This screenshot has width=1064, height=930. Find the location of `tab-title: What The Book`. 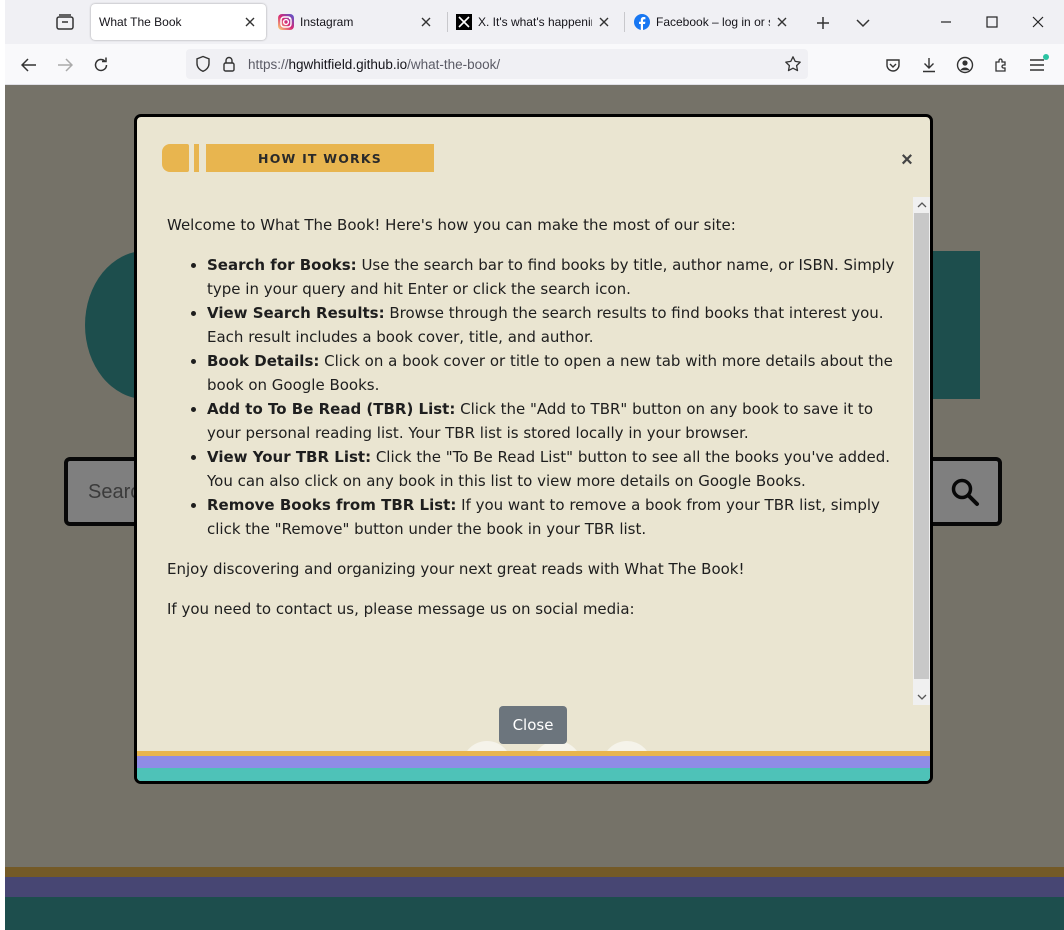

tab-title: What The Book is located at coordinates (140, 22).